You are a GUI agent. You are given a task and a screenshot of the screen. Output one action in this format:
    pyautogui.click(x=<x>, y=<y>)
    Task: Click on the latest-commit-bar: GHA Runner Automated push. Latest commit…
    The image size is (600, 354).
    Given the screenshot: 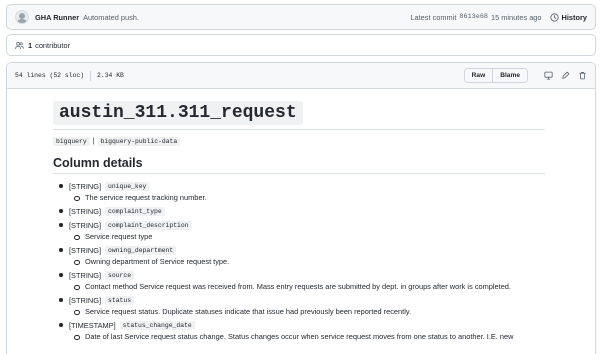 What is the action you would take?
    pyautogui.click(x=301, y=17)
    